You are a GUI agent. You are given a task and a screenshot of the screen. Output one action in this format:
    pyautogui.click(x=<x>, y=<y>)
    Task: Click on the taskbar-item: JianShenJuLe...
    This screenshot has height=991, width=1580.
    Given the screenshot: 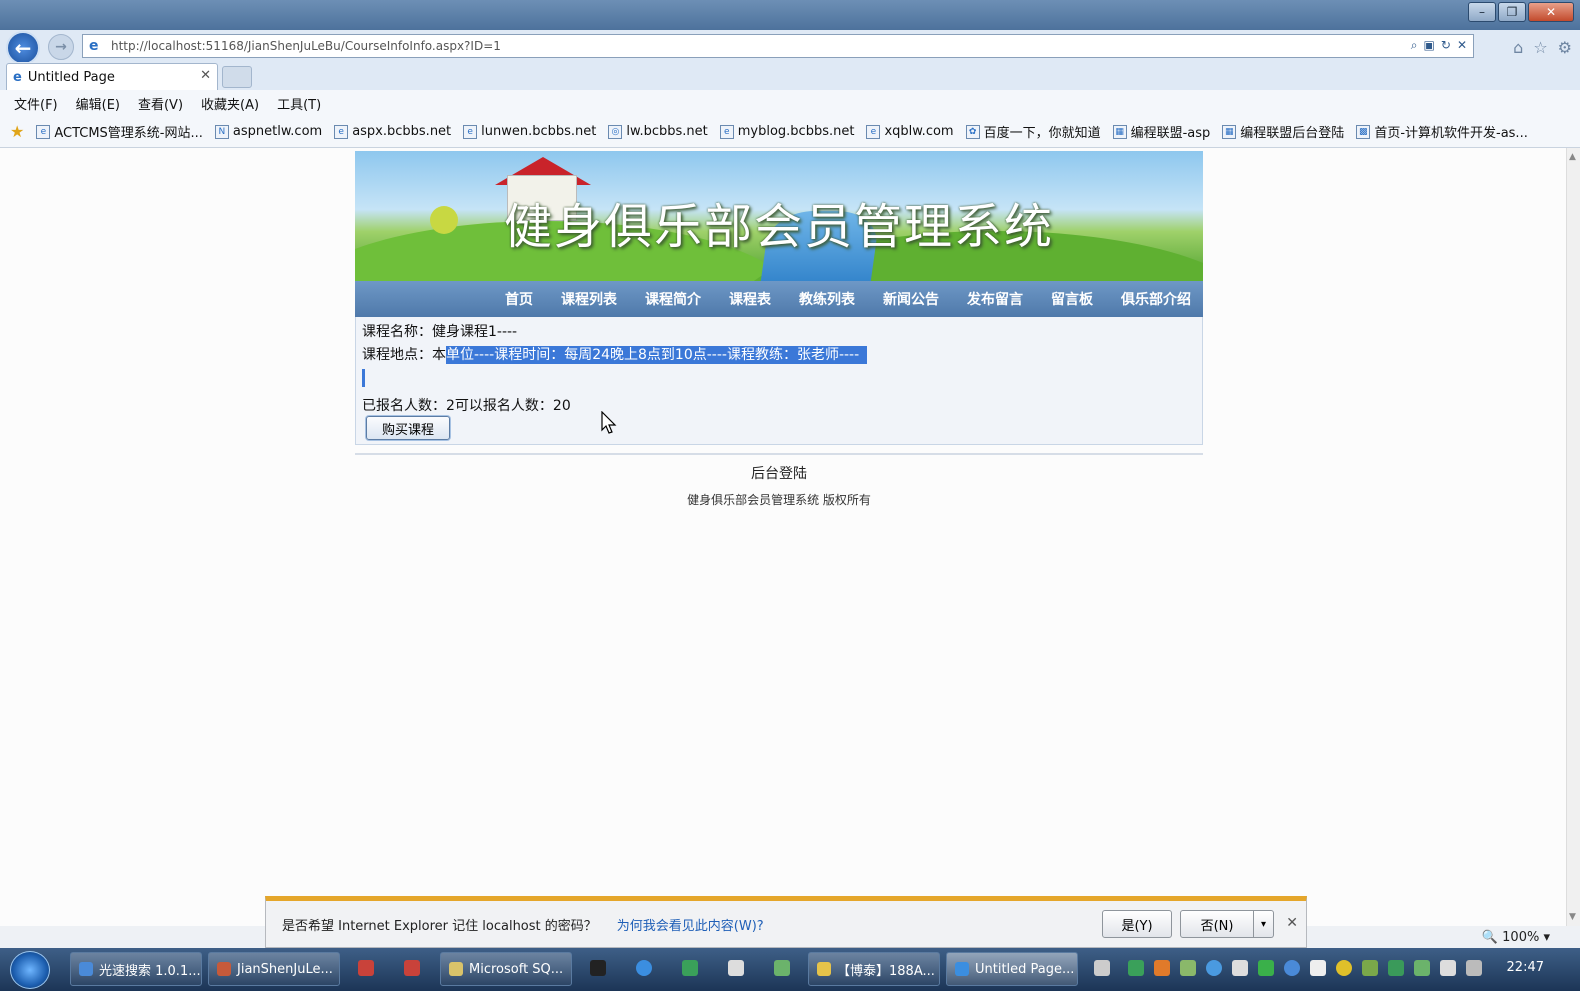 What is the action you would take?
    pyautogui.click(x=274, y=969)
    